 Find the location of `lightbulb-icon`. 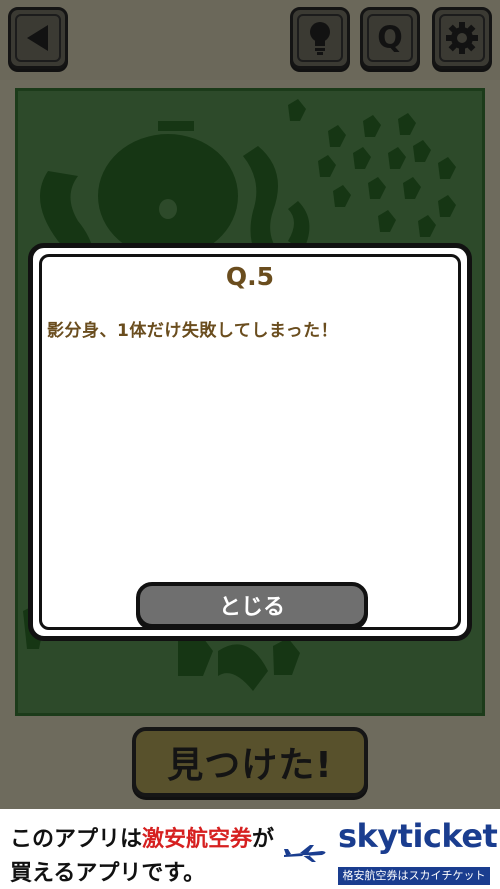

lightbulb-icon is located at coordinates (320, 38).